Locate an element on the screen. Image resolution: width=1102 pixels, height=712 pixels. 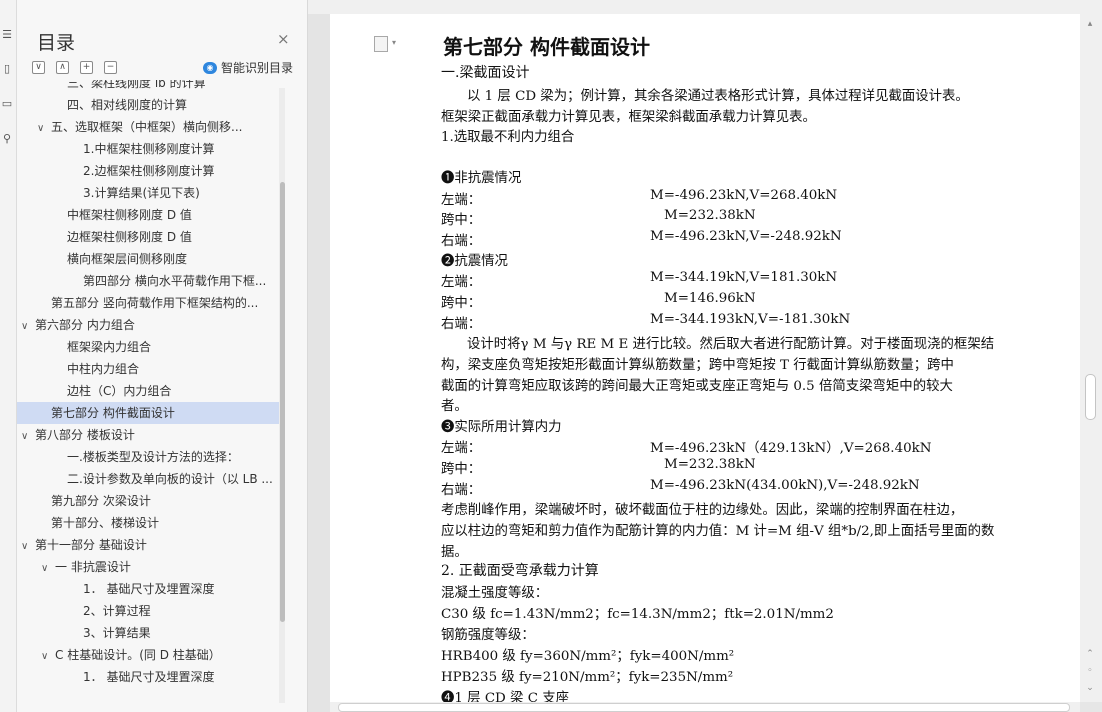
toc-item-label: 第九部分 次梁设计 is located at coordinates (101, 501).